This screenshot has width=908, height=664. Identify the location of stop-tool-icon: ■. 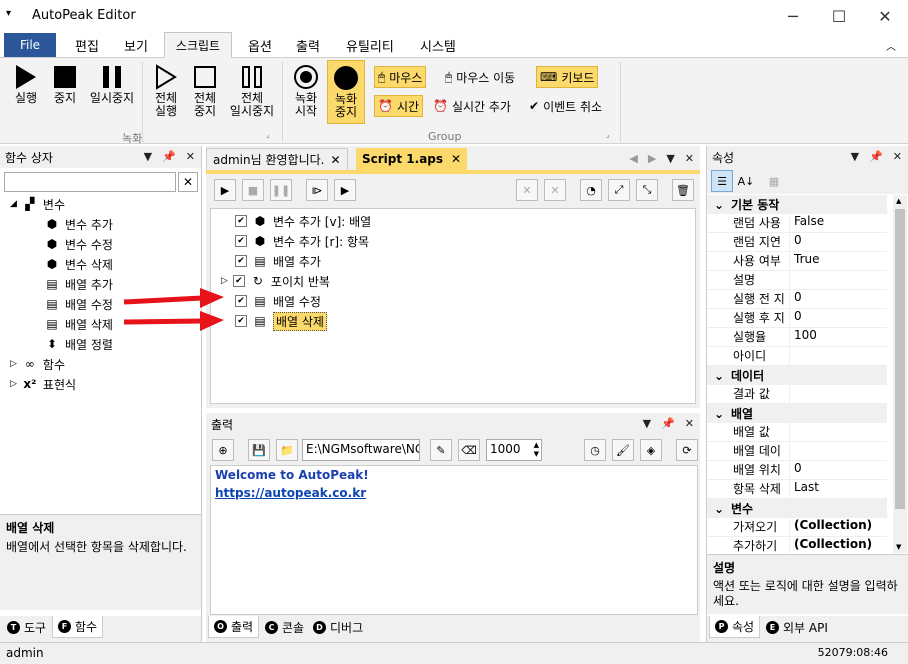
(253, 190).